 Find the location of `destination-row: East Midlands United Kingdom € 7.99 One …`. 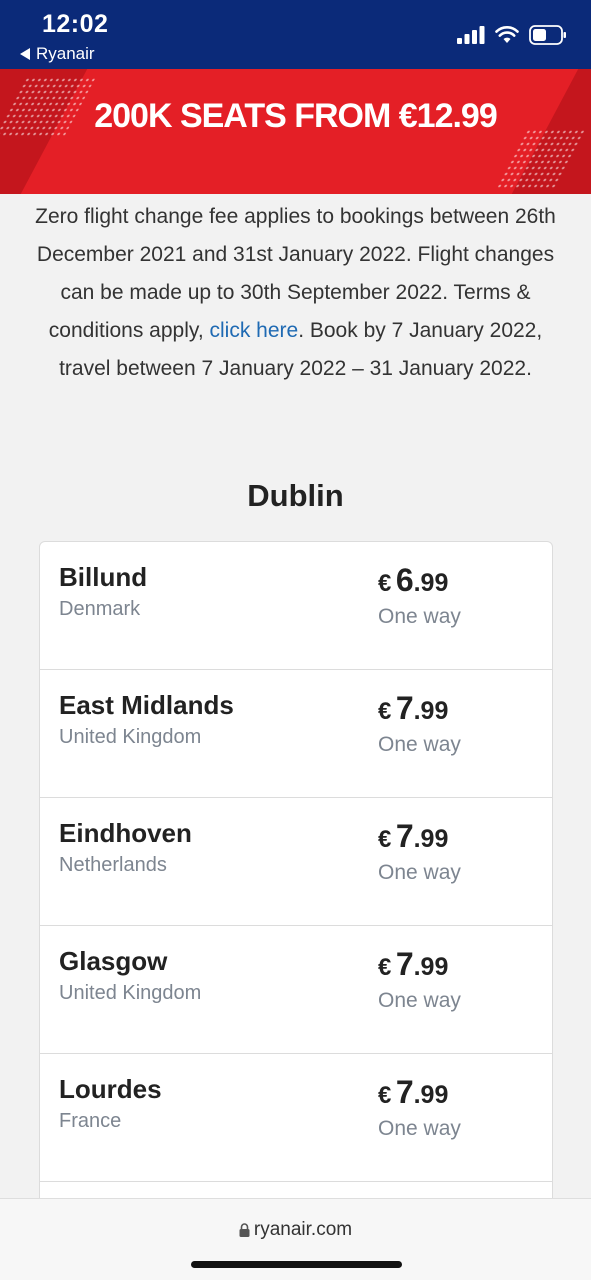

destination-row: East Midlands United Kingdom € 7.99 One … is located at coordinates (296, 734).